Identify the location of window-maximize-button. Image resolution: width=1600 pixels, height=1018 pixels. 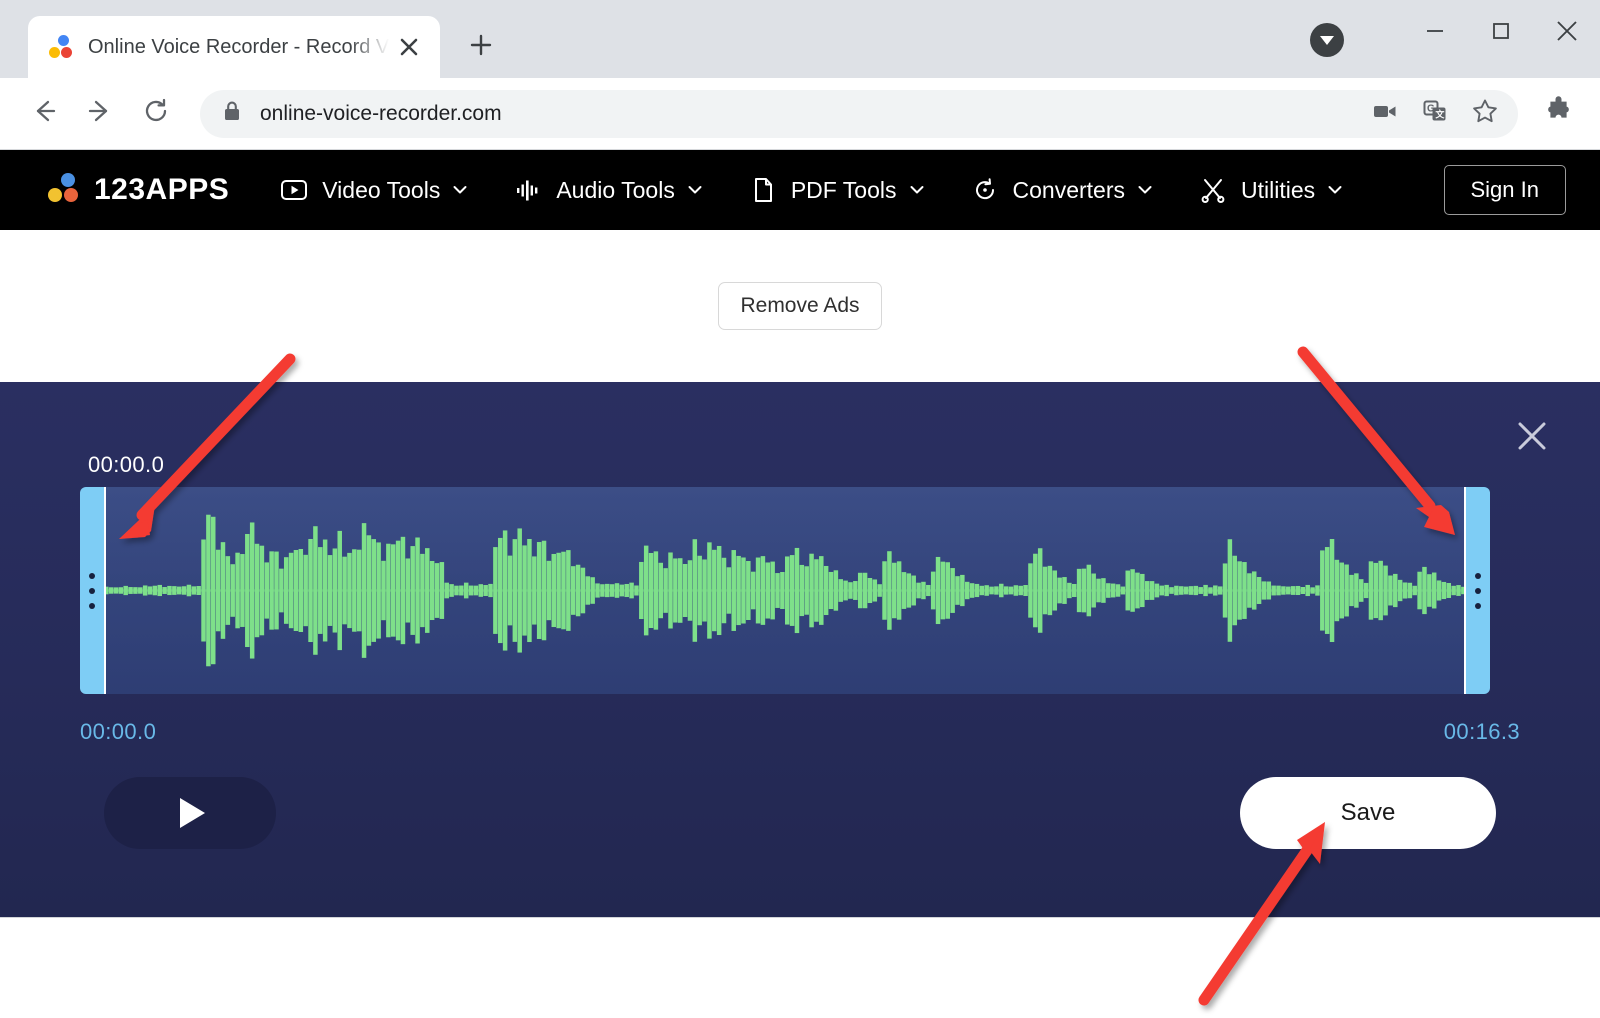
(1501, 33).